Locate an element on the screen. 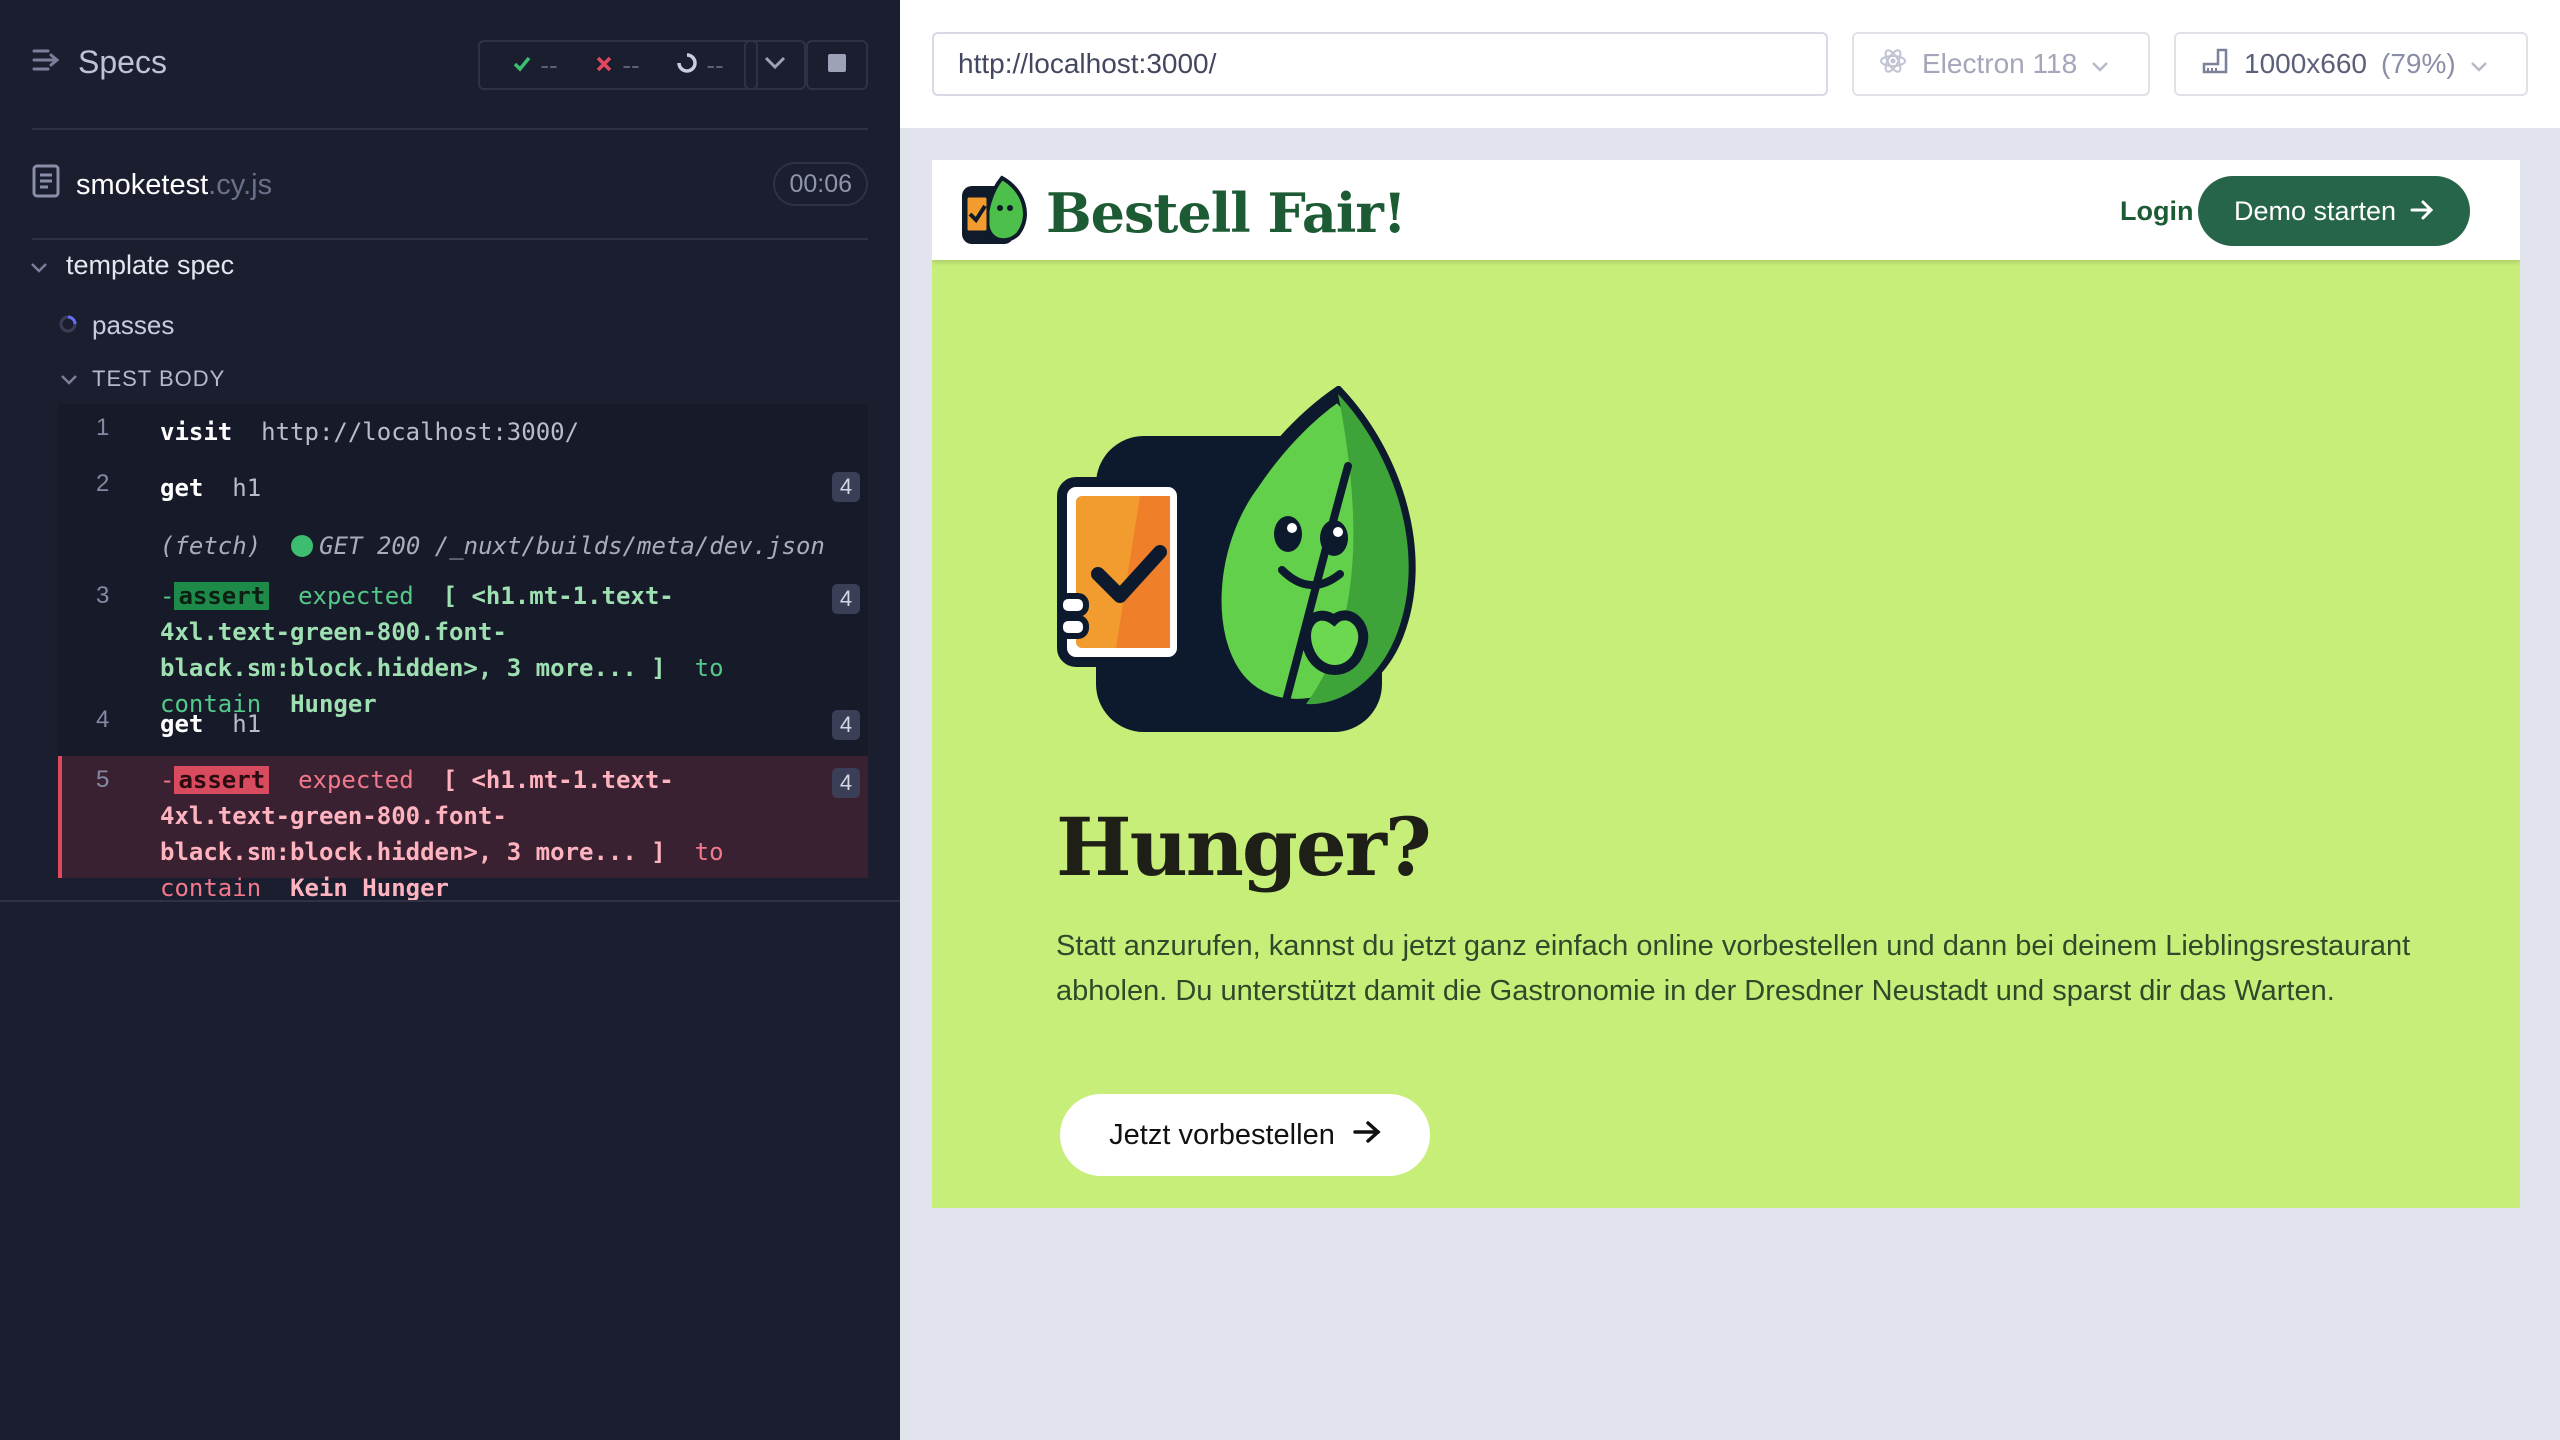 The width and height of the screenshot is (2560, 1440). browser-selector: Electron 118 is located at coordinates (2001, 64).